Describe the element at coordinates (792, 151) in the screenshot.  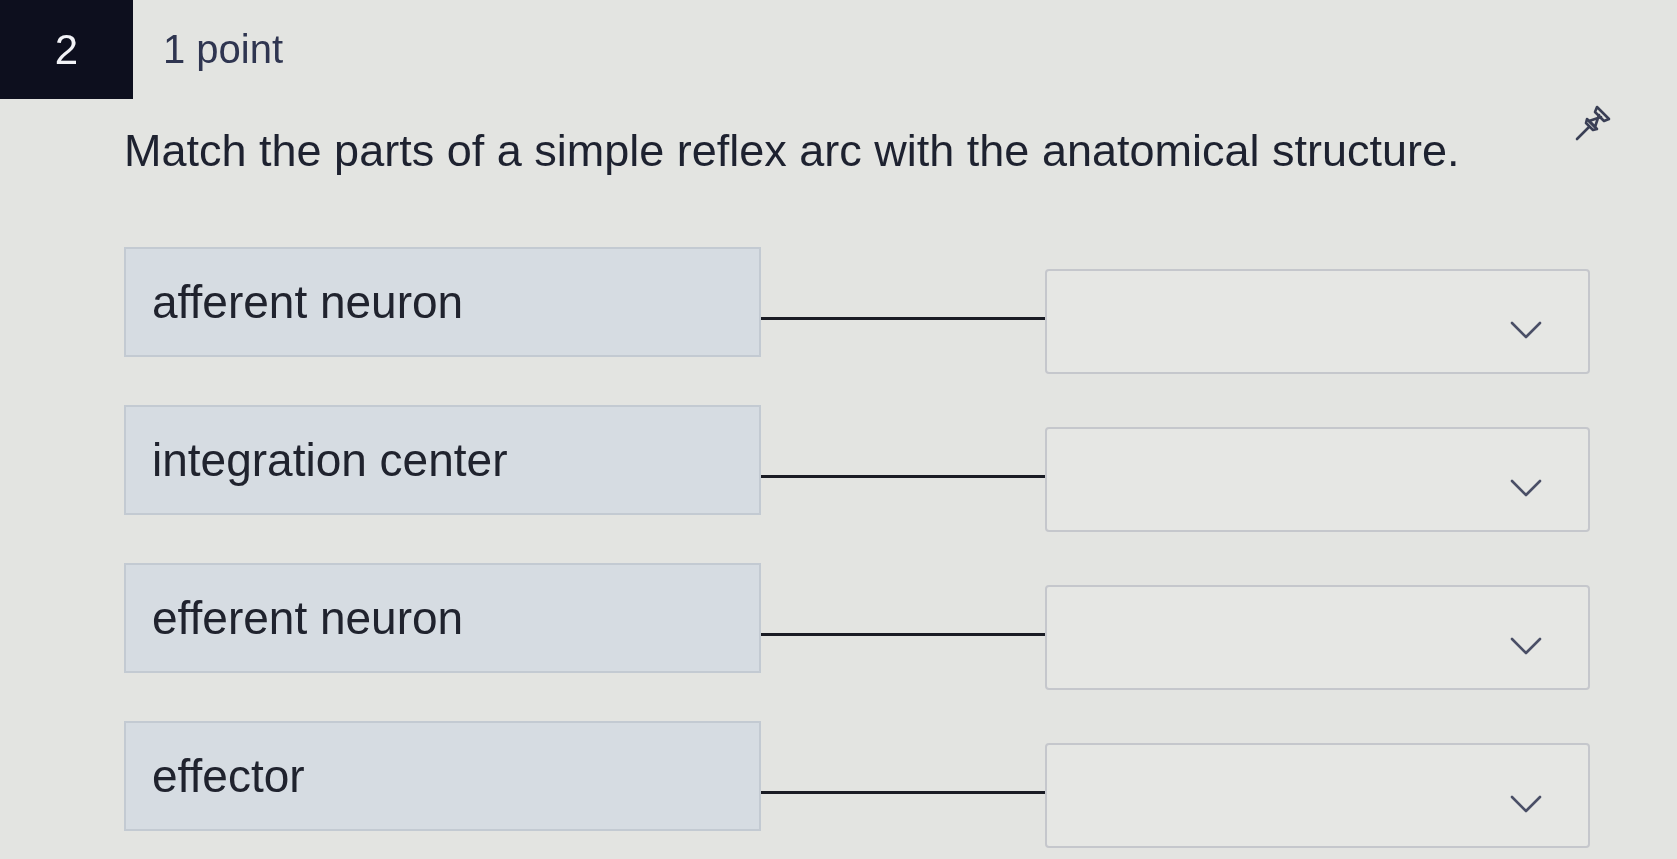
I see `question-text: Match the parts of a simple reflex arc with the anatomical structure.` at that location.